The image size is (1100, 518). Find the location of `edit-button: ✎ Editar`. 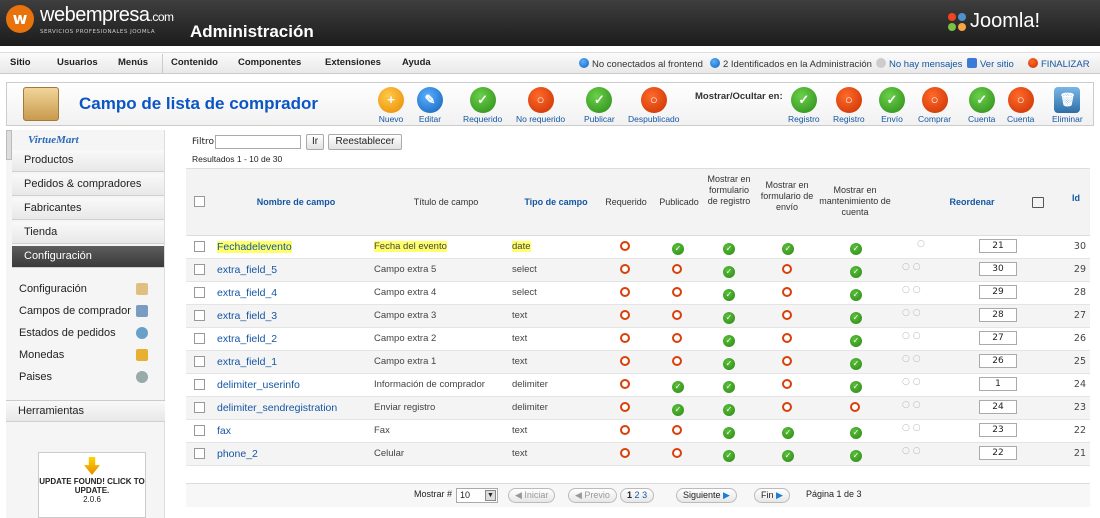

edit-button: ✎ Editar is located at coordinates (430, 105).